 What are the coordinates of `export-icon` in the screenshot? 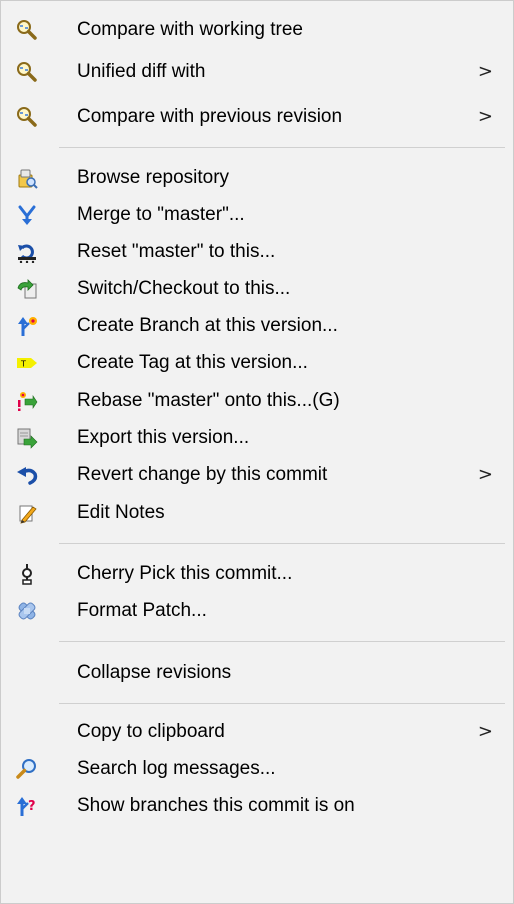 It's located at (27, 438).